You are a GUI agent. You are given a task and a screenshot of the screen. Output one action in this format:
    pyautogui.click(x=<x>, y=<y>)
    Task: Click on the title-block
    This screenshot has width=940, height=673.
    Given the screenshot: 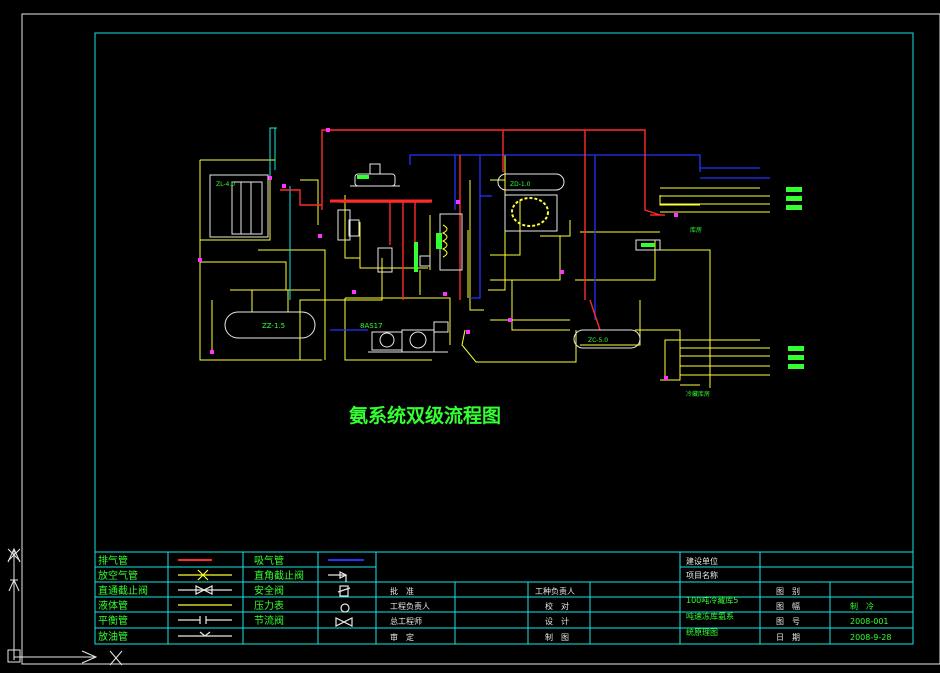 What is the action you would take?
    pyautogui.click(x=504, y=598)
    